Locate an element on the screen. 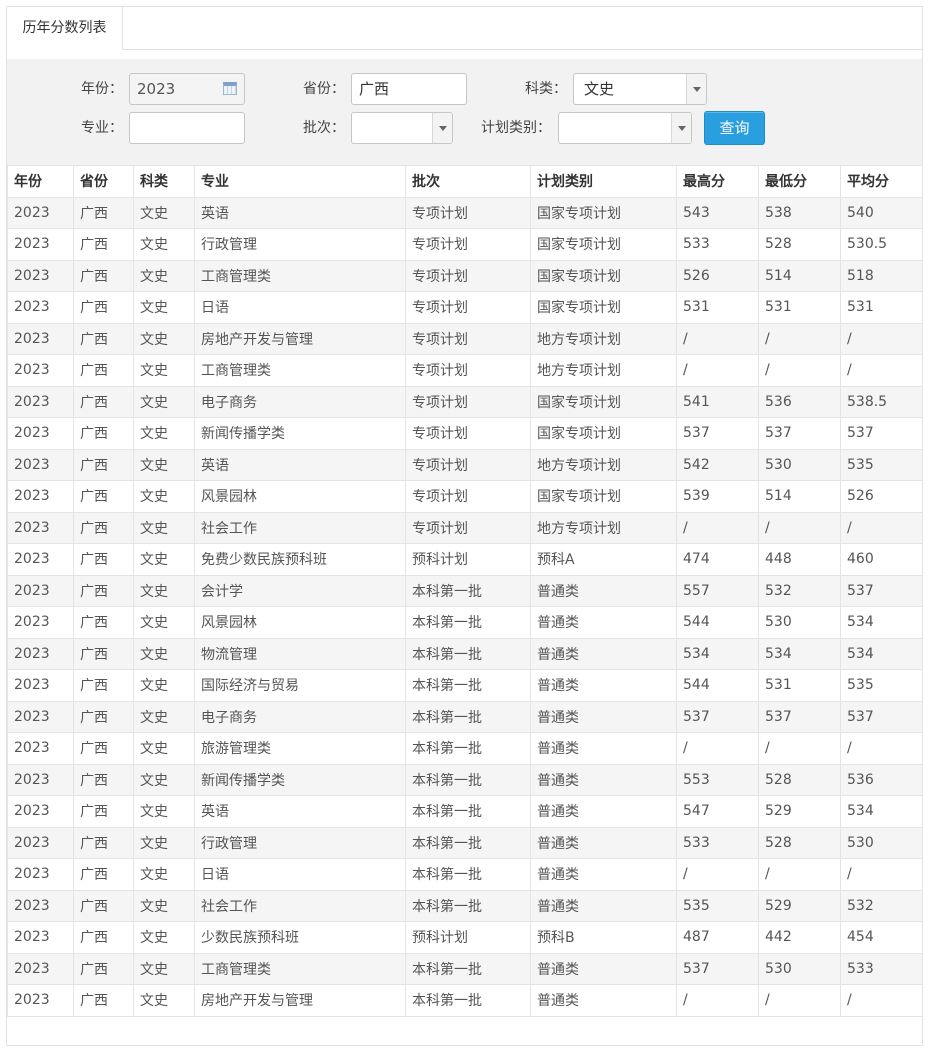 The height and width of the screenshot is (1050, 931). cell-major: 社会工作 is located at coordinates (300, 527).